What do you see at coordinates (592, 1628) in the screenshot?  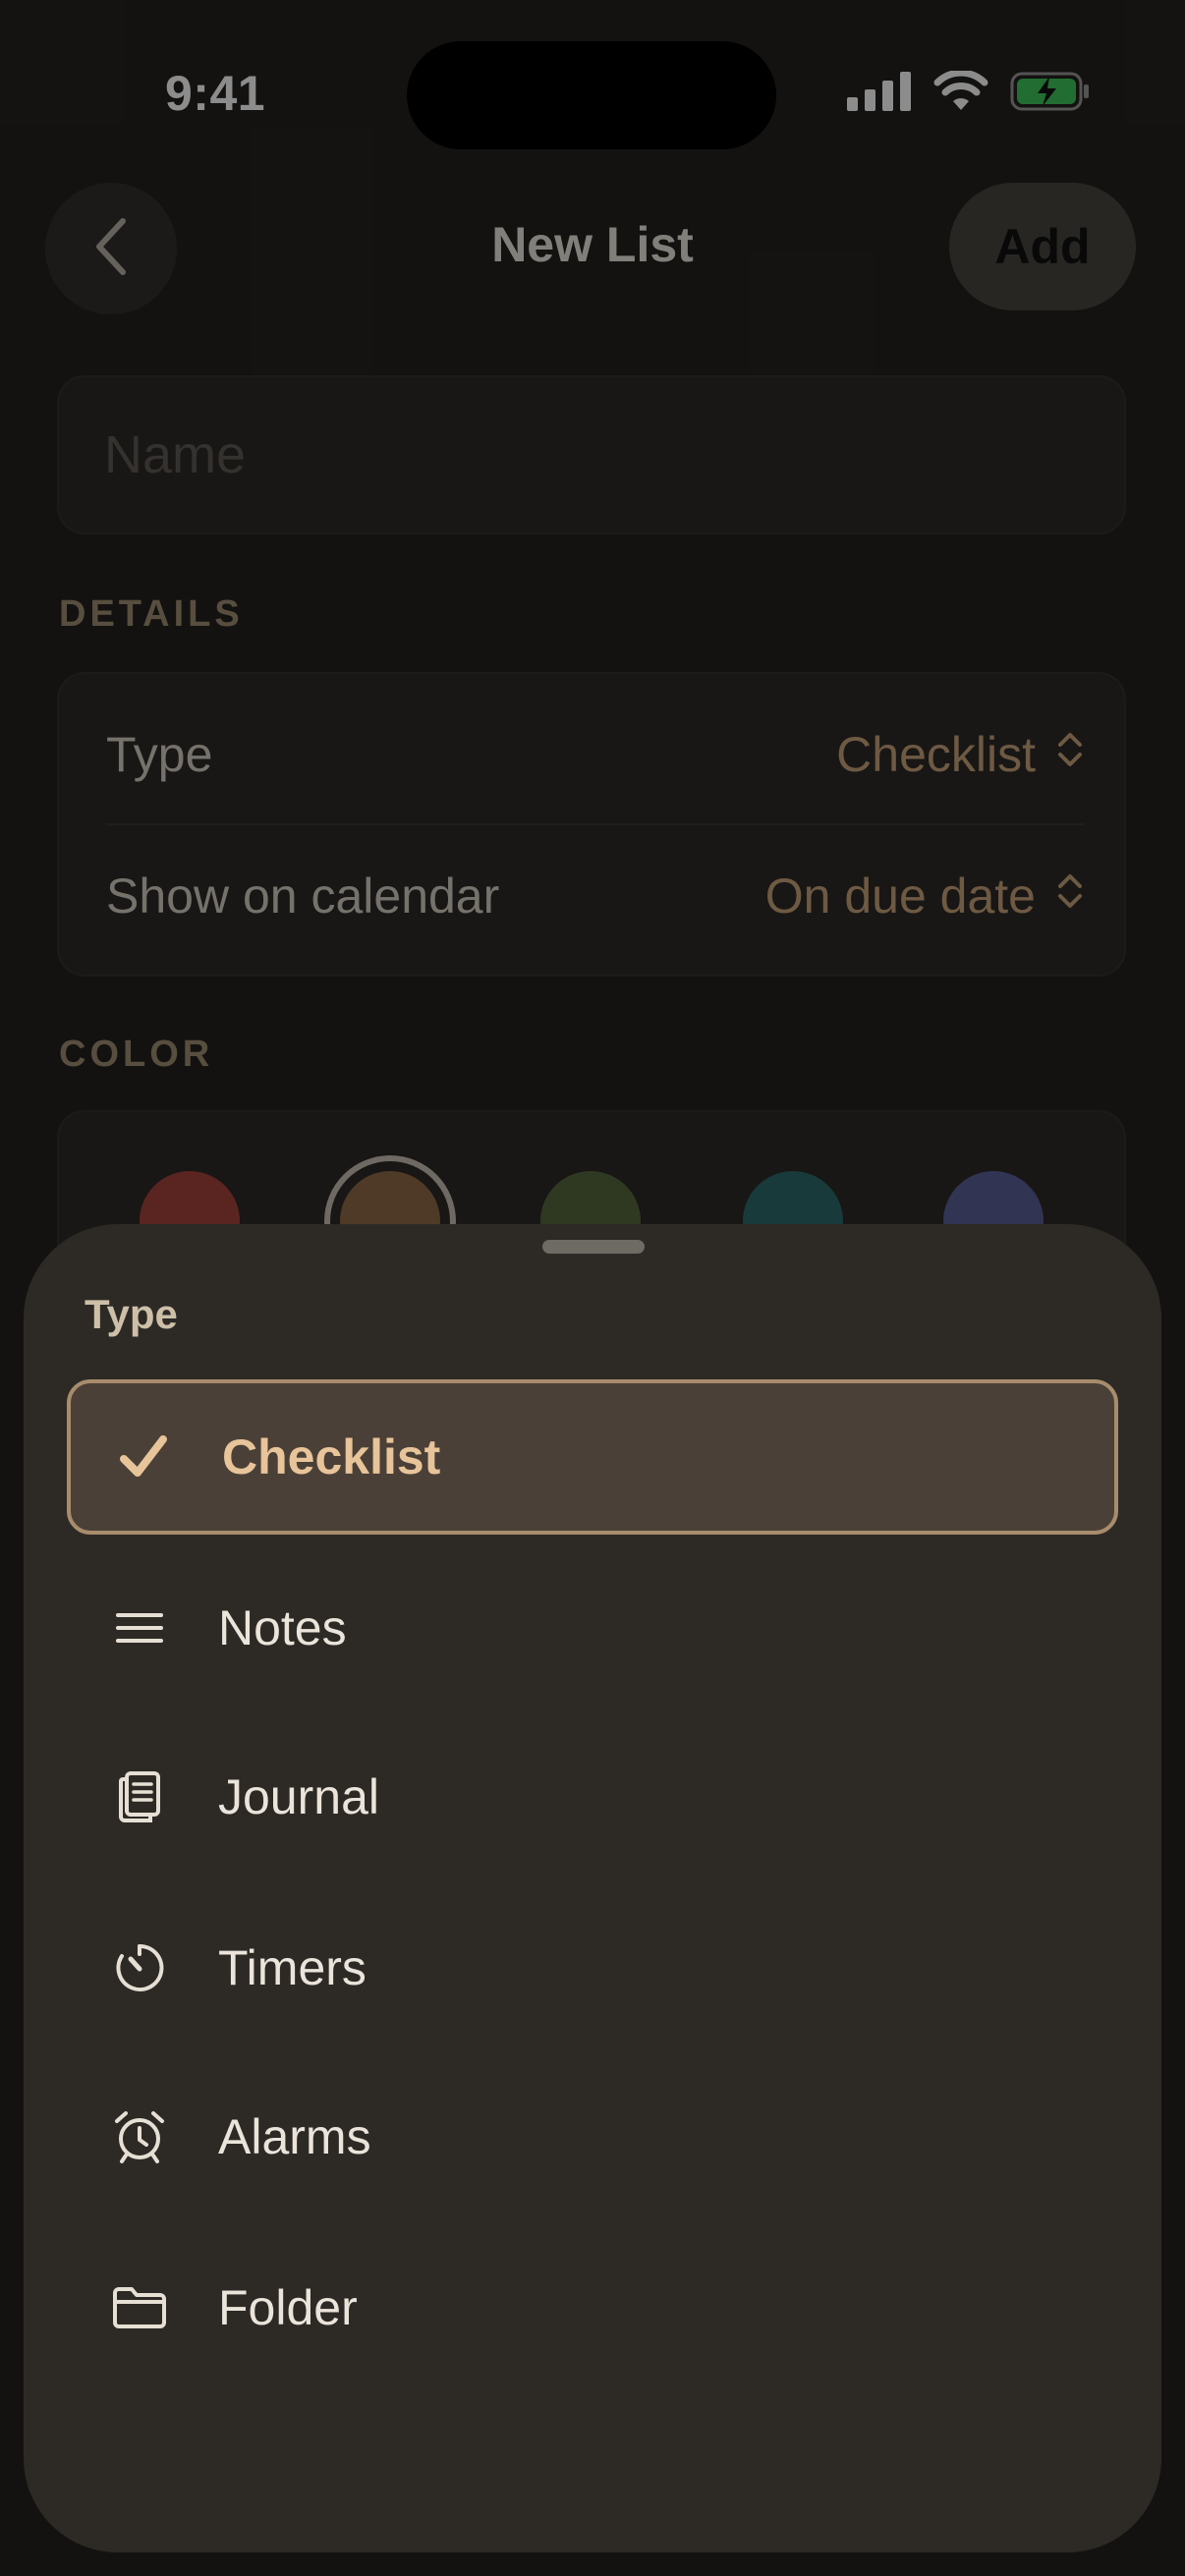 I see `option-notes: Notes` at bounding box center [592, 1628].